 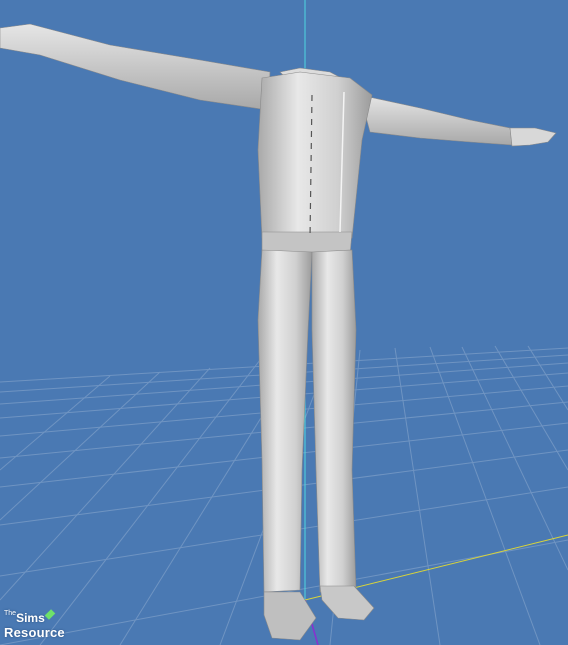 What do you see at coordinates (135, 67) in the screenshot?
I see `left-sleeve` at bounding box center [135, 67].